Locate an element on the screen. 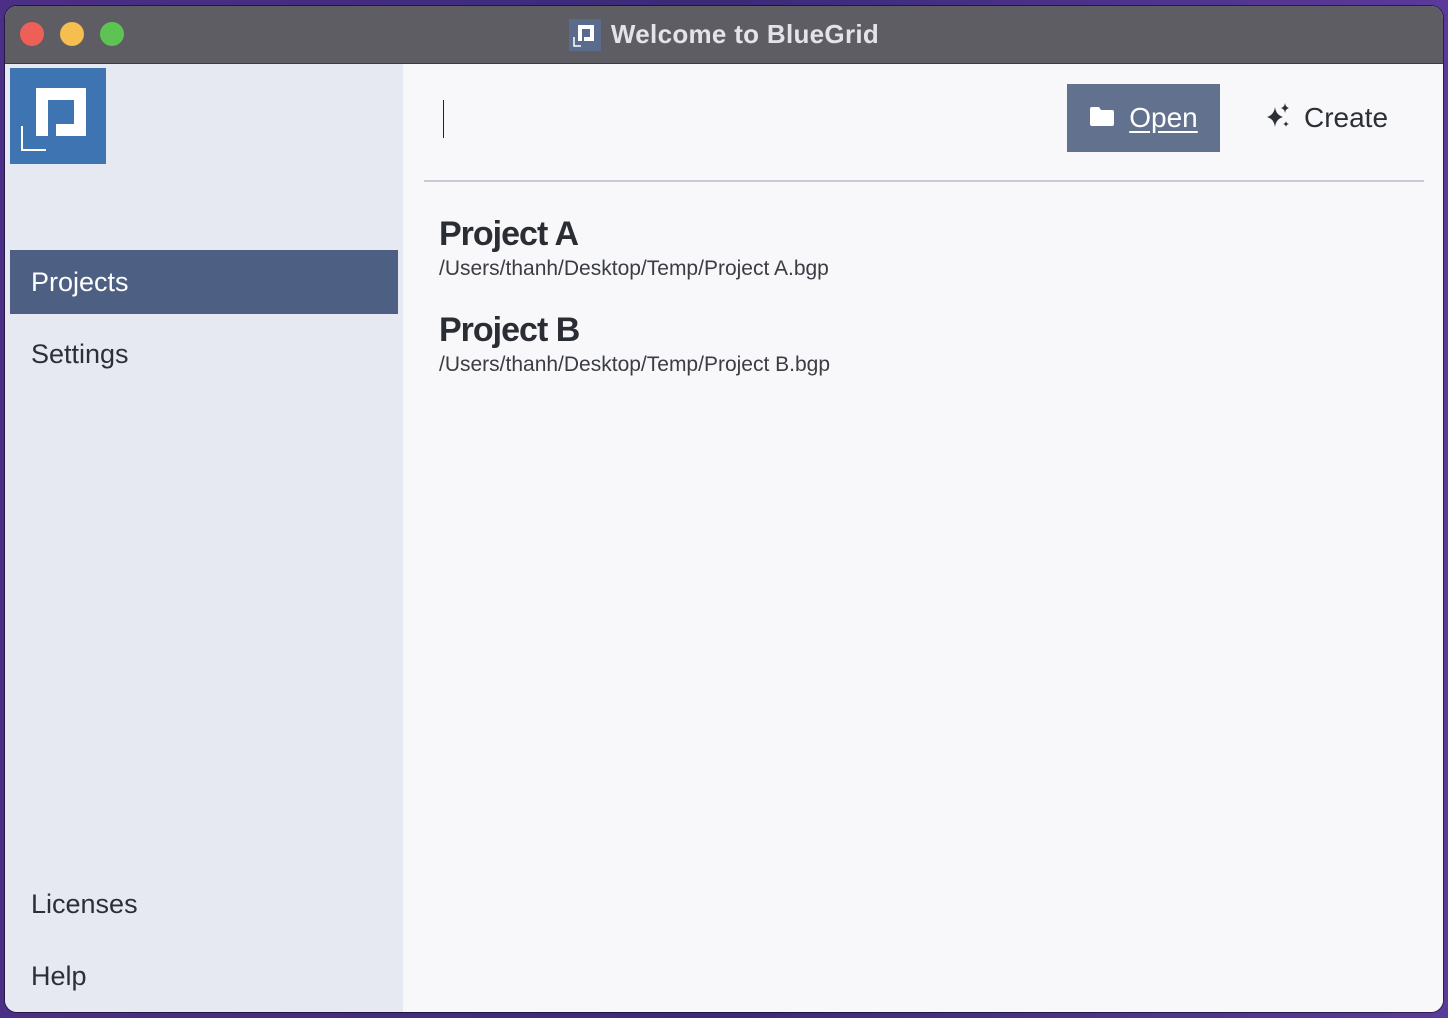 The height and width of the screenshot is (1018, 1448). sidebar-item-label: Projects is located at coordinates (80, 281).